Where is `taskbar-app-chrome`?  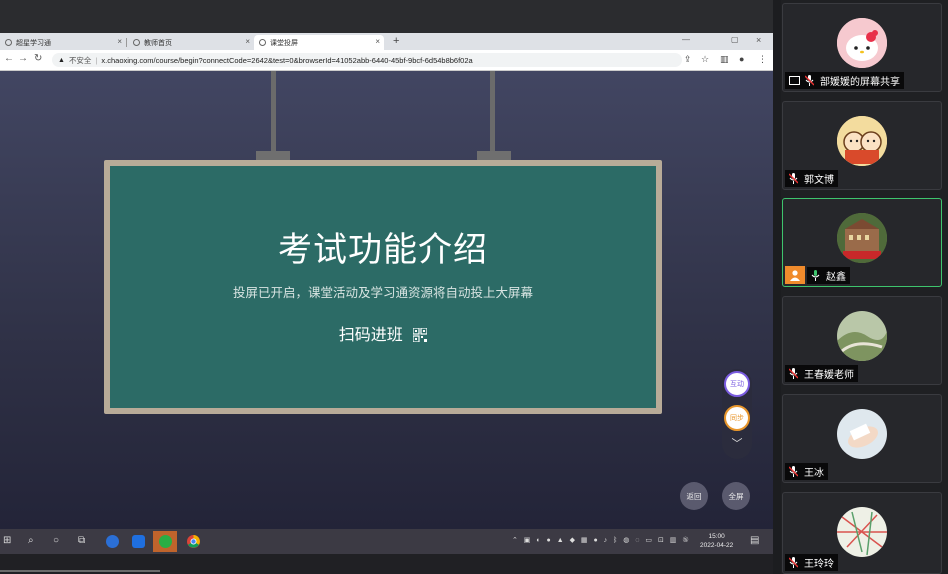 taskbar-app-chrome is located at coordinates (193, 541).